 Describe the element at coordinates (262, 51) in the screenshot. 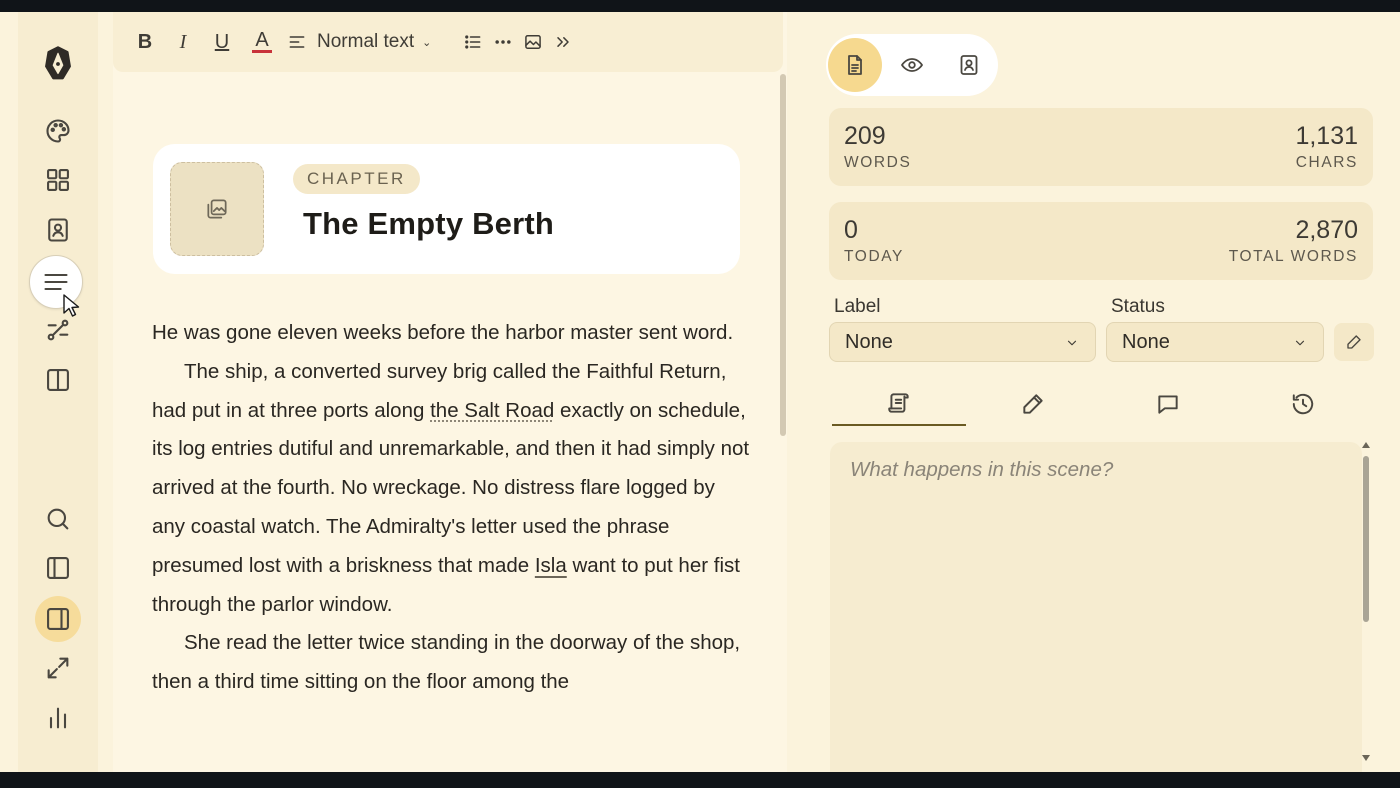

I see `text-color-swatch` at that location.